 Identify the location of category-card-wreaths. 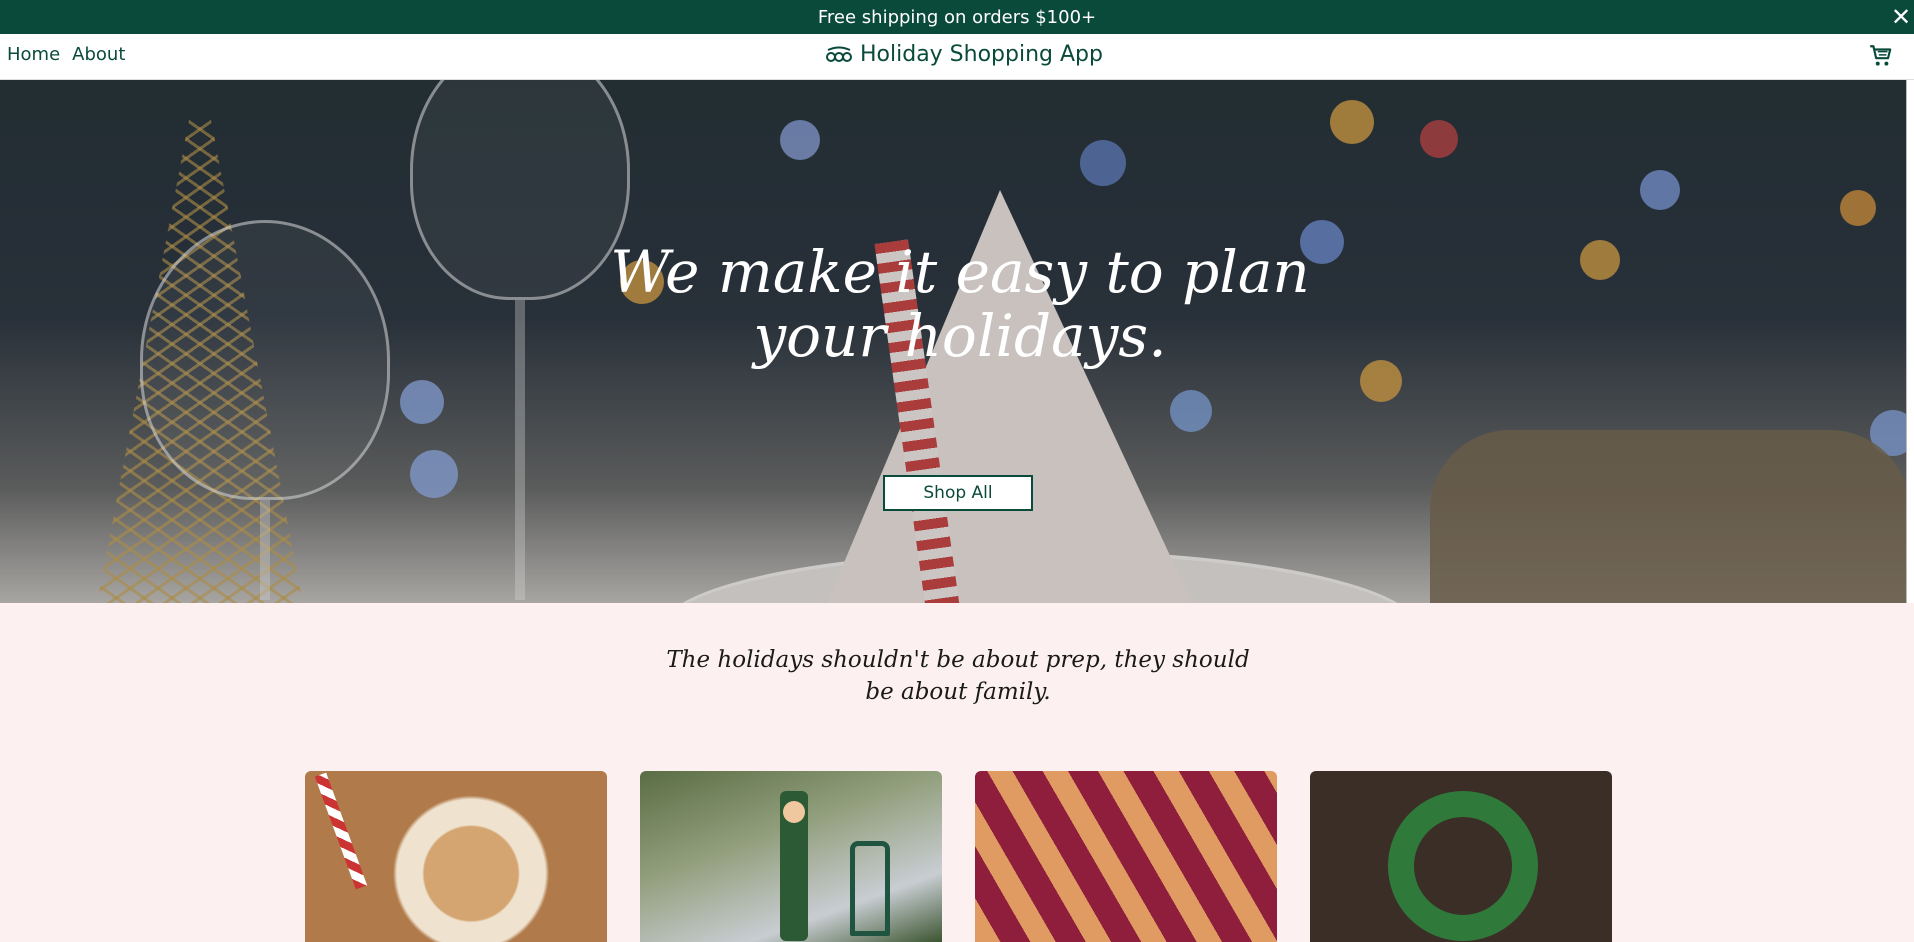
(1461, 856).